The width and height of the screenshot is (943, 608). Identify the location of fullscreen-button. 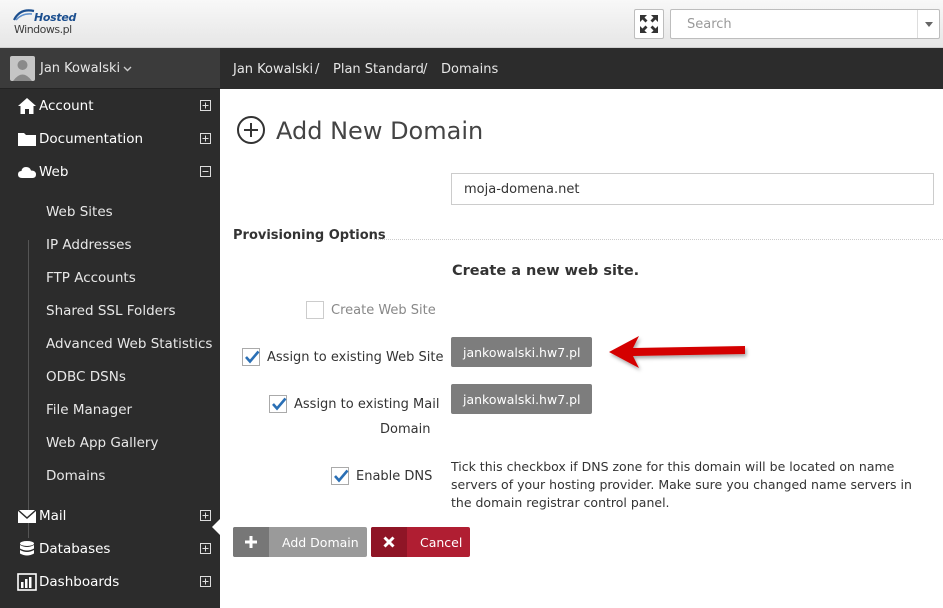
(649, 24).